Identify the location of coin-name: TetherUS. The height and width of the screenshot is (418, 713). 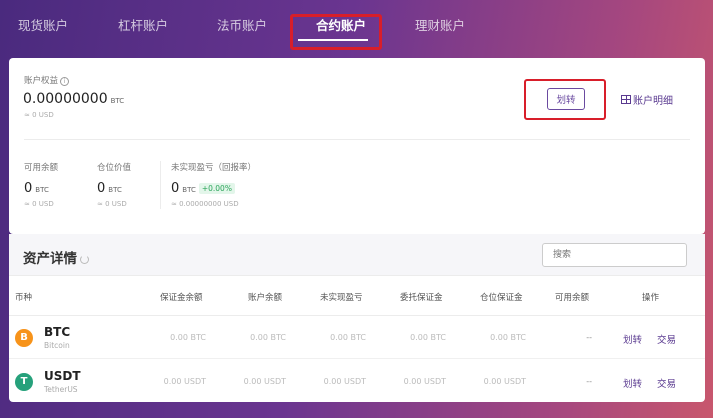
(61, 389).